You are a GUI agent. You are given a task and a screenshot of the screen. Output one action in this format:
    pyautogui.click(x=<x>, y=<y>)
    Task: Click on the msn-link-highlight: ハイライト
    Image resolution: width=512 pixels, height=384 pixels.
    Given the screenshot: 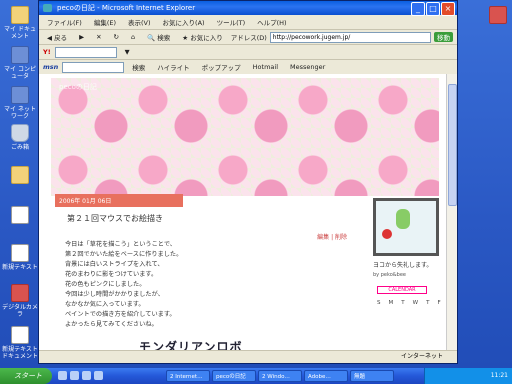 What is the action you would take?
    pyautogui.click(x=173, y=67)
    